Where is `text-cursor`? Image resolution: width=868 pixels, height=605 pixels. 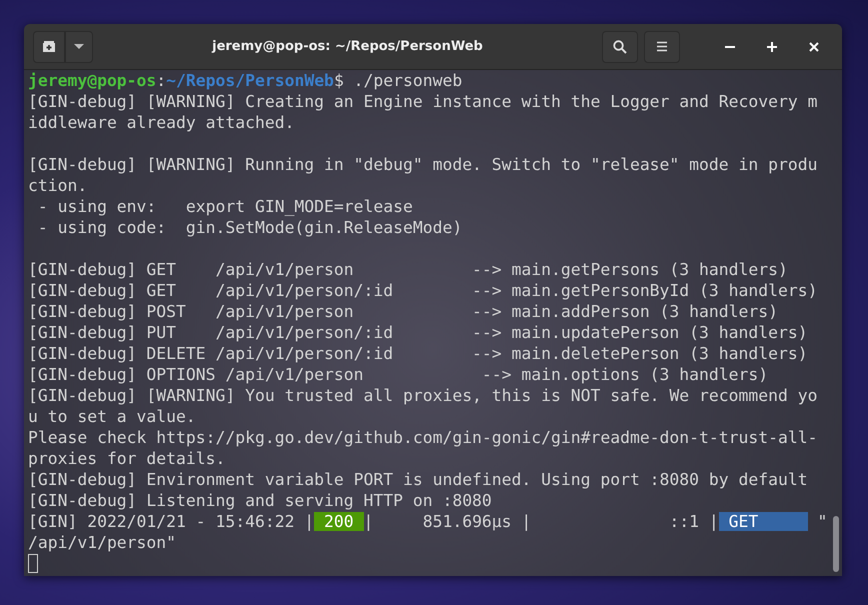 text-cursor is located at coordinates (33, 563).